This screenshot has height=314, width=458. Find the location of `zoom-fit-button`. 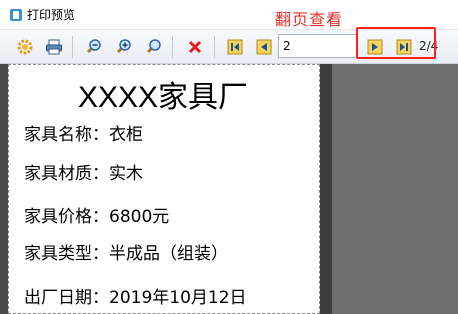

zoom-fit-button is located at coordinates (153, 47).